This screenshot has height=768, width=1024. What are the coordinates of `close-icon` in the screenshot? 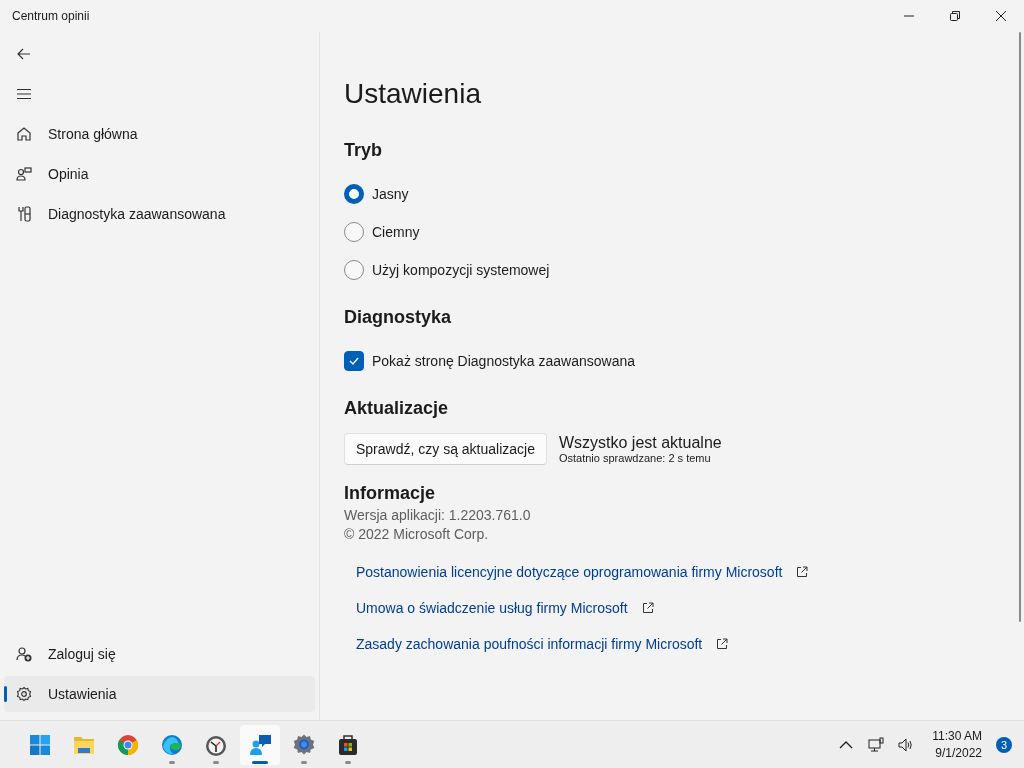 It's located at (1001, 16).